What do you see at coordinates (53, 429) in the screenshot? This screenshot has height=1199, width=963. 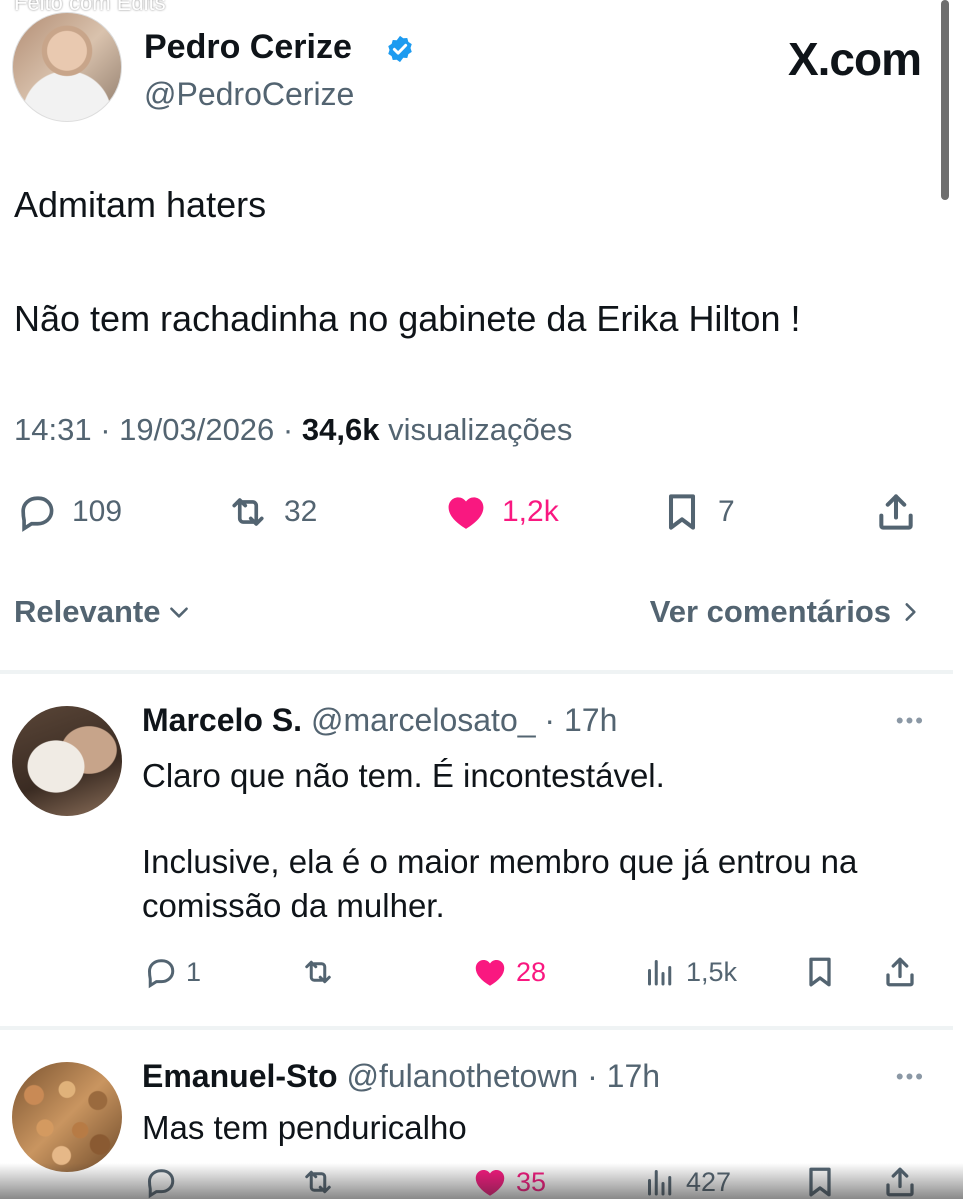 I see `tweet-time: 14:31` at bounding box center [53, 429].